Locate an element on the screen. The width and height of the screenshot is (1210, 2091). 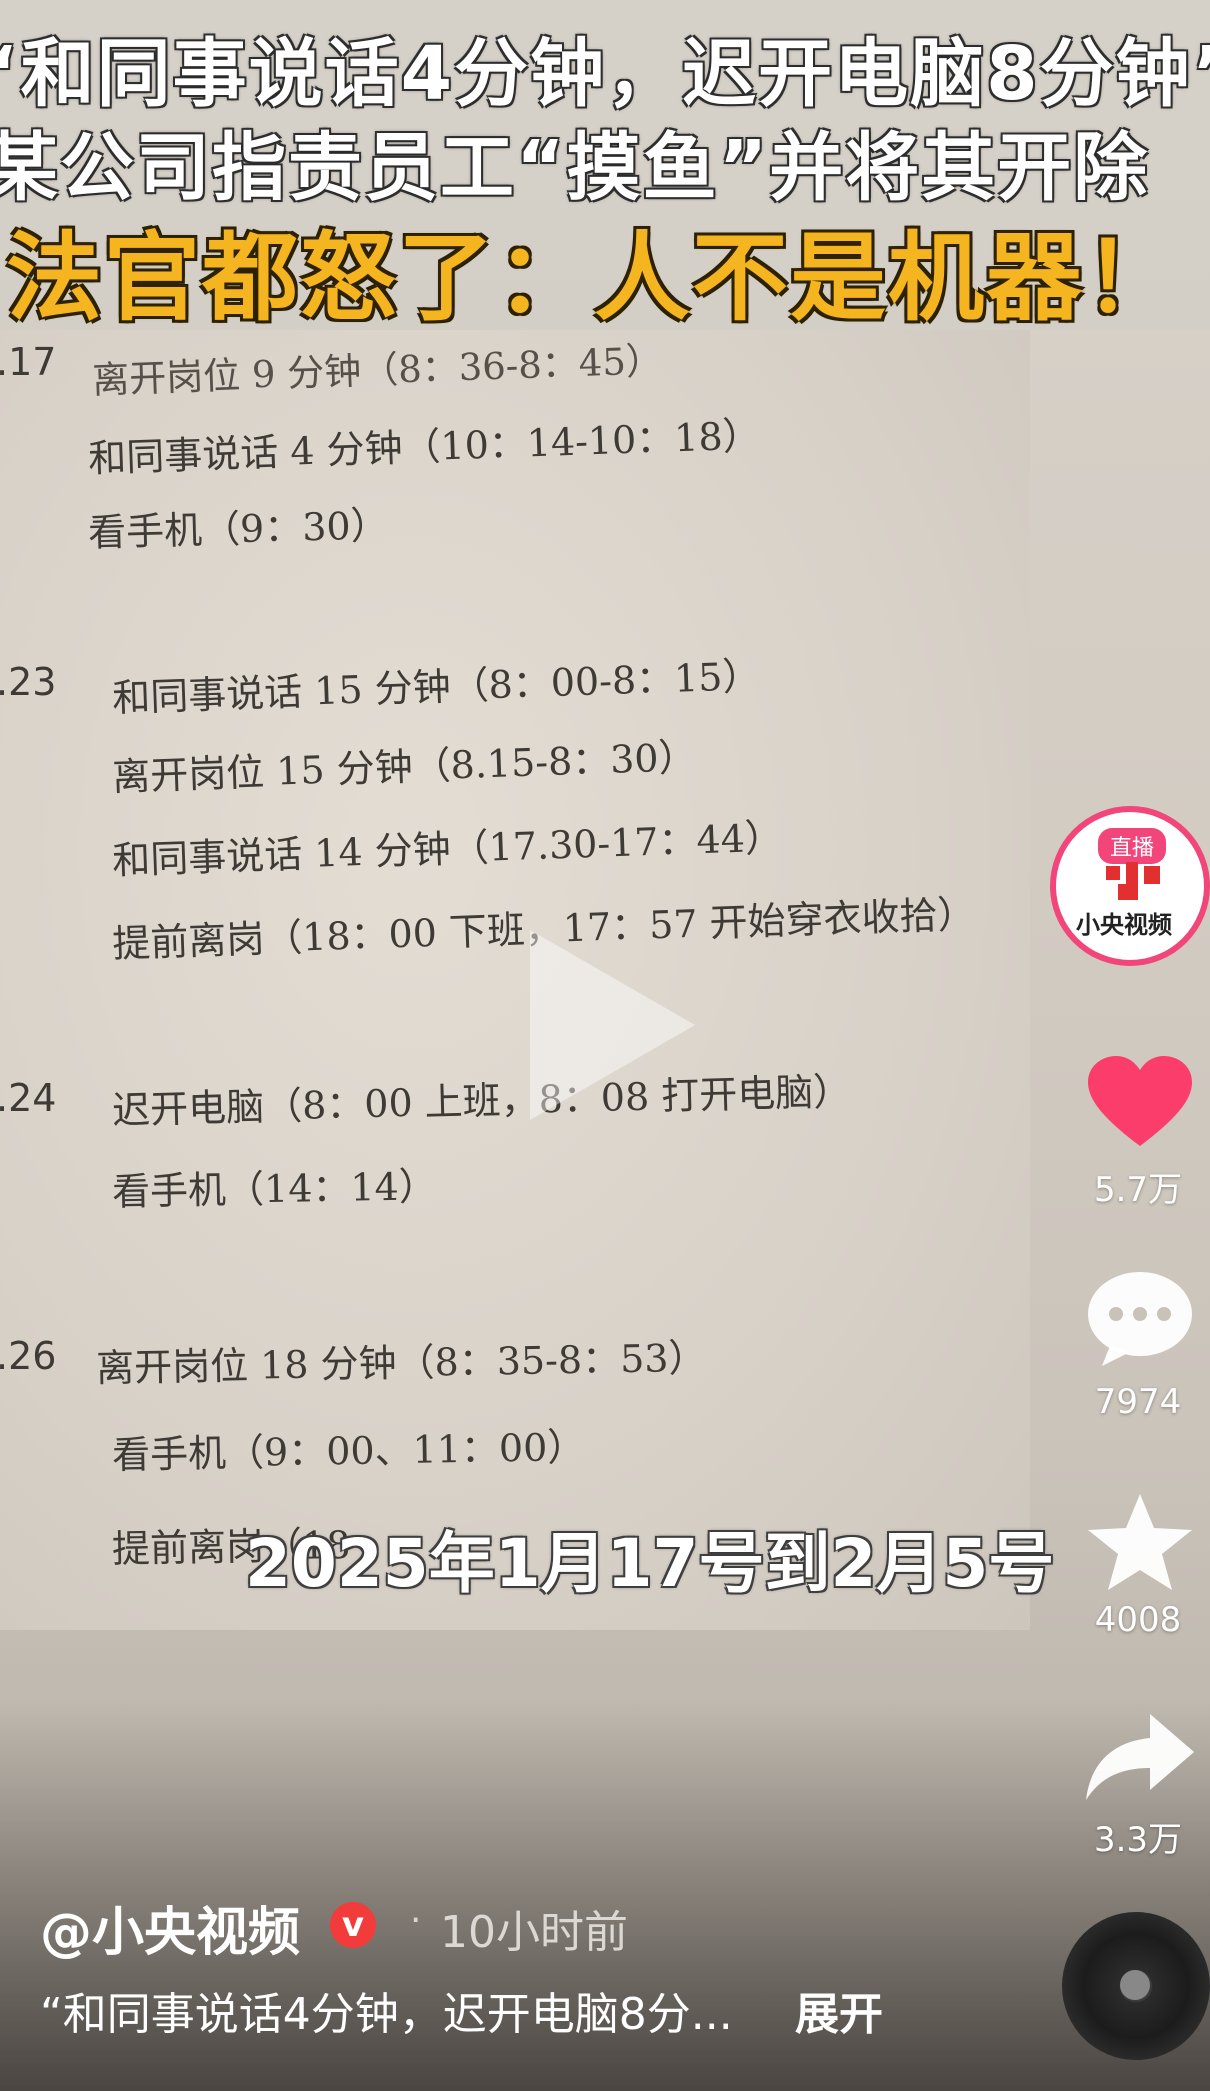
verified-badge-icon: v is located at coordinates (353, 1925).